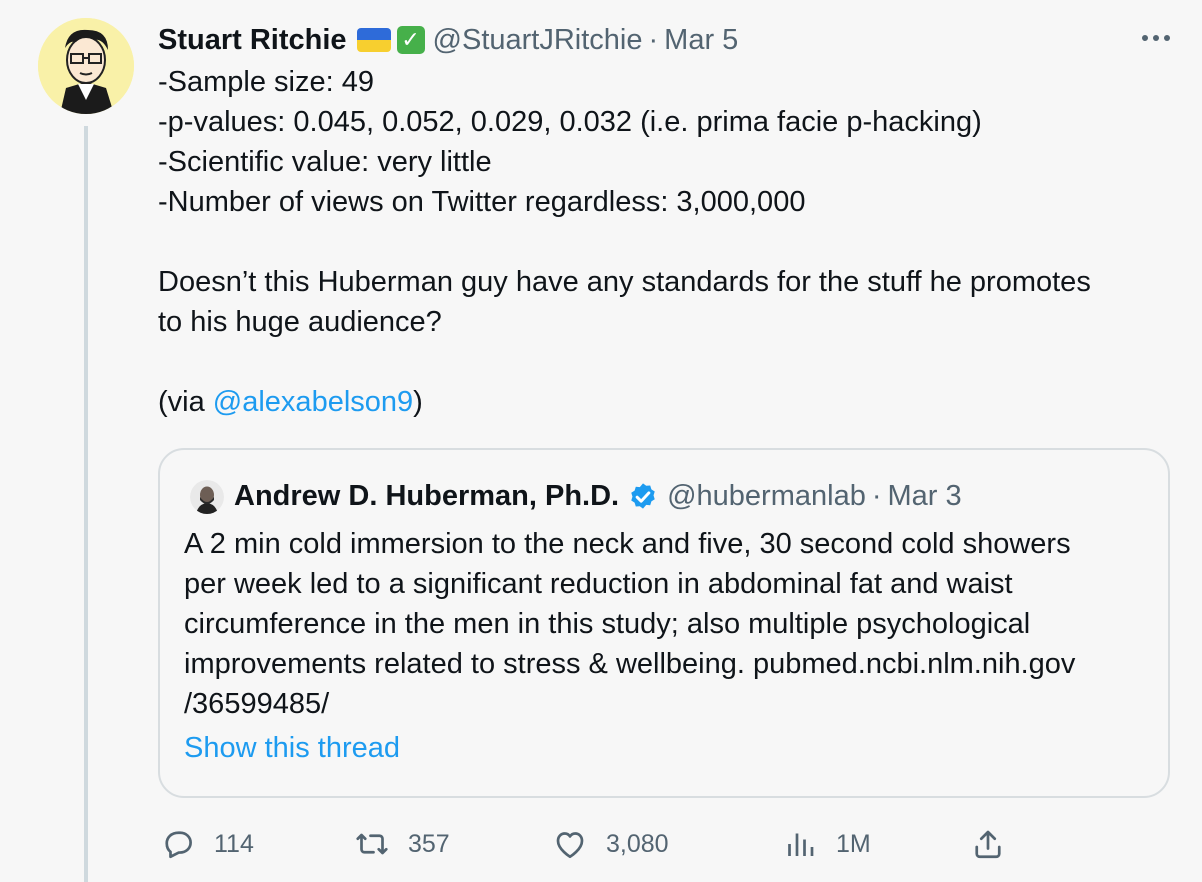  I want to click on via-suffix: ), so click(418, 402).